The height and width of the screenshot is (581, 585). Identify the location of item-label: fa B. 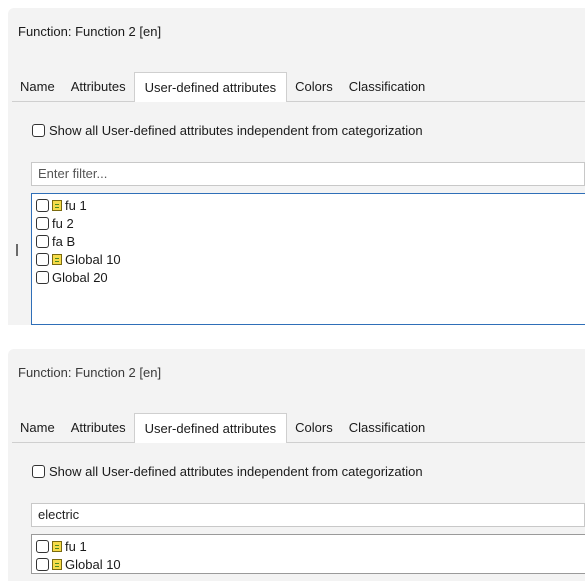
(64, 241).